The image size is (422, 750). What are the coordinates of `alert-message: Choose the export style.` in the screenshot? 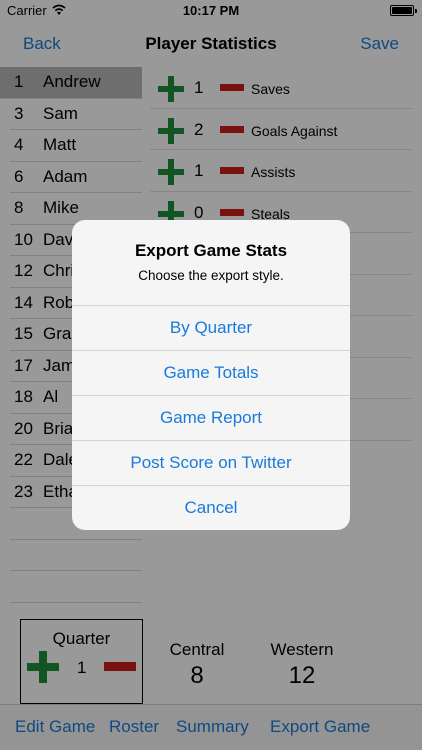 It's located at (211, 275).